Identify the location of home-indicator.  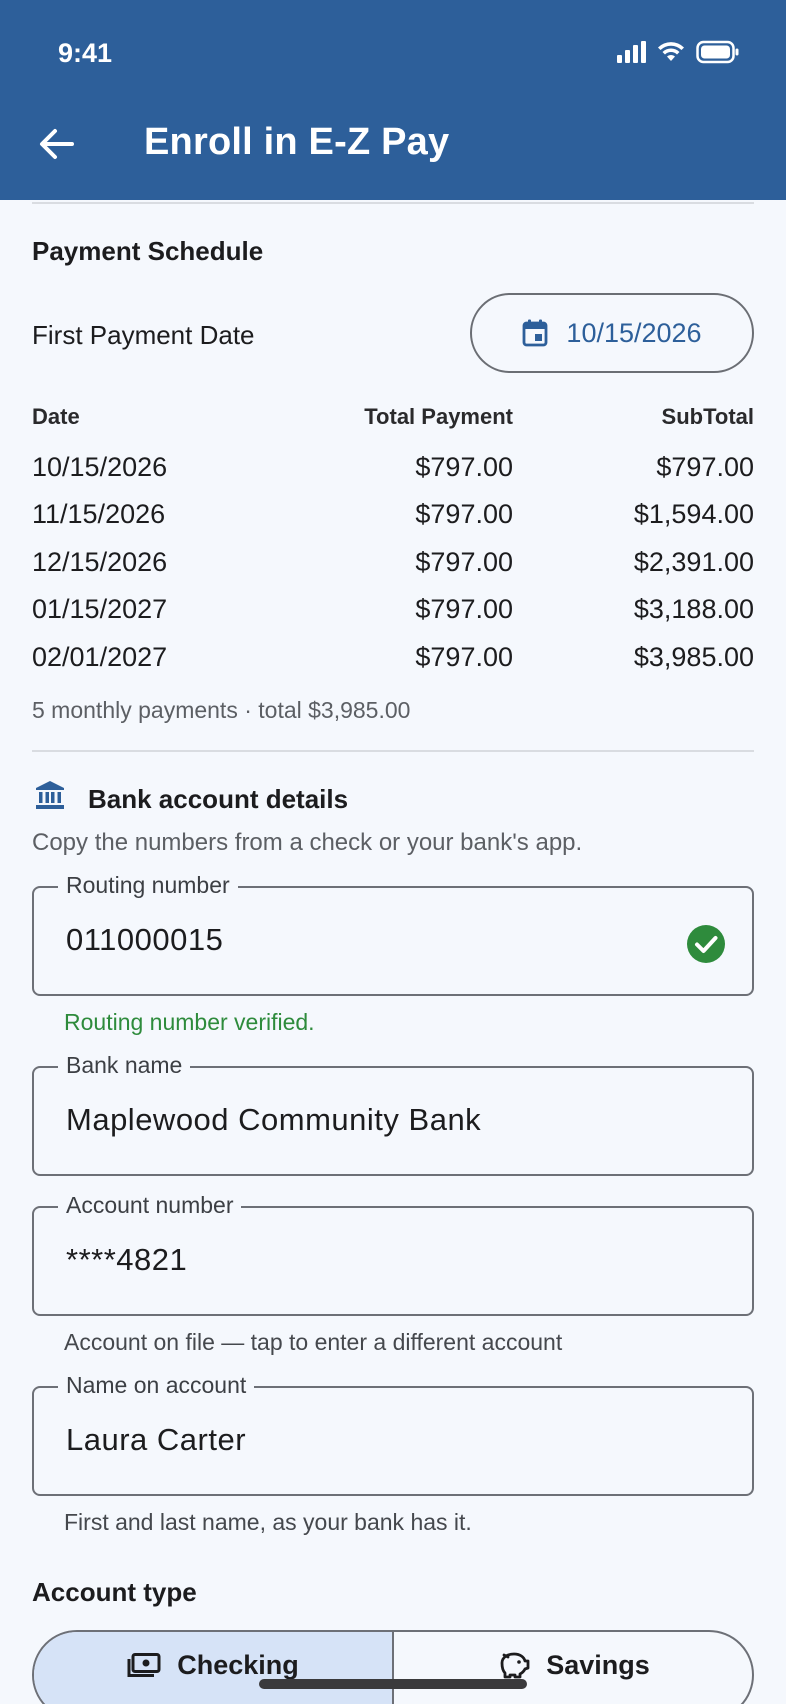
(393, 1684).